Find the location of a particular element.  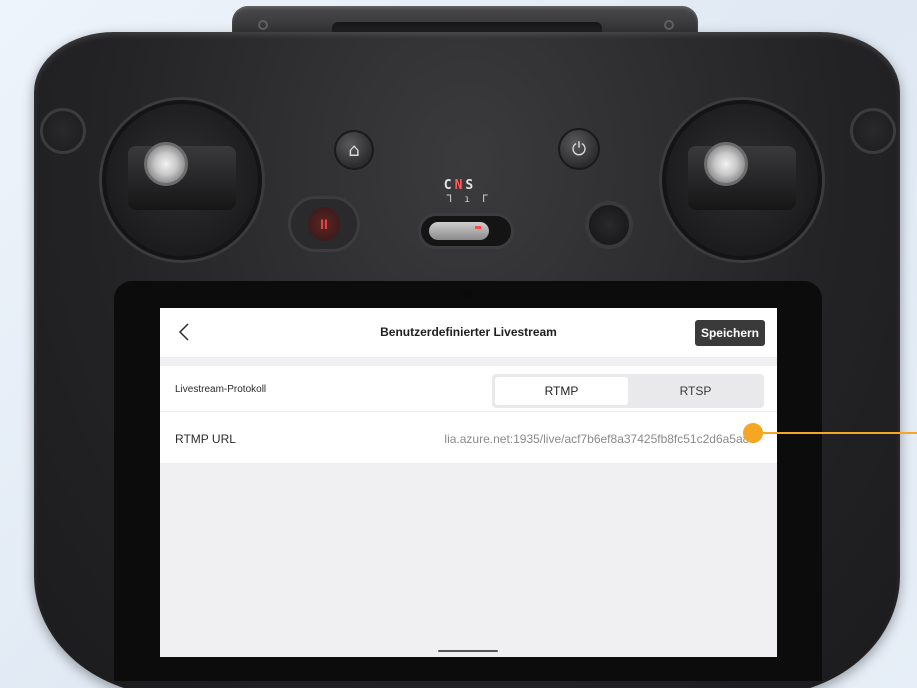

return-home-icon: ⌂ is located at coordinates (354, 150).